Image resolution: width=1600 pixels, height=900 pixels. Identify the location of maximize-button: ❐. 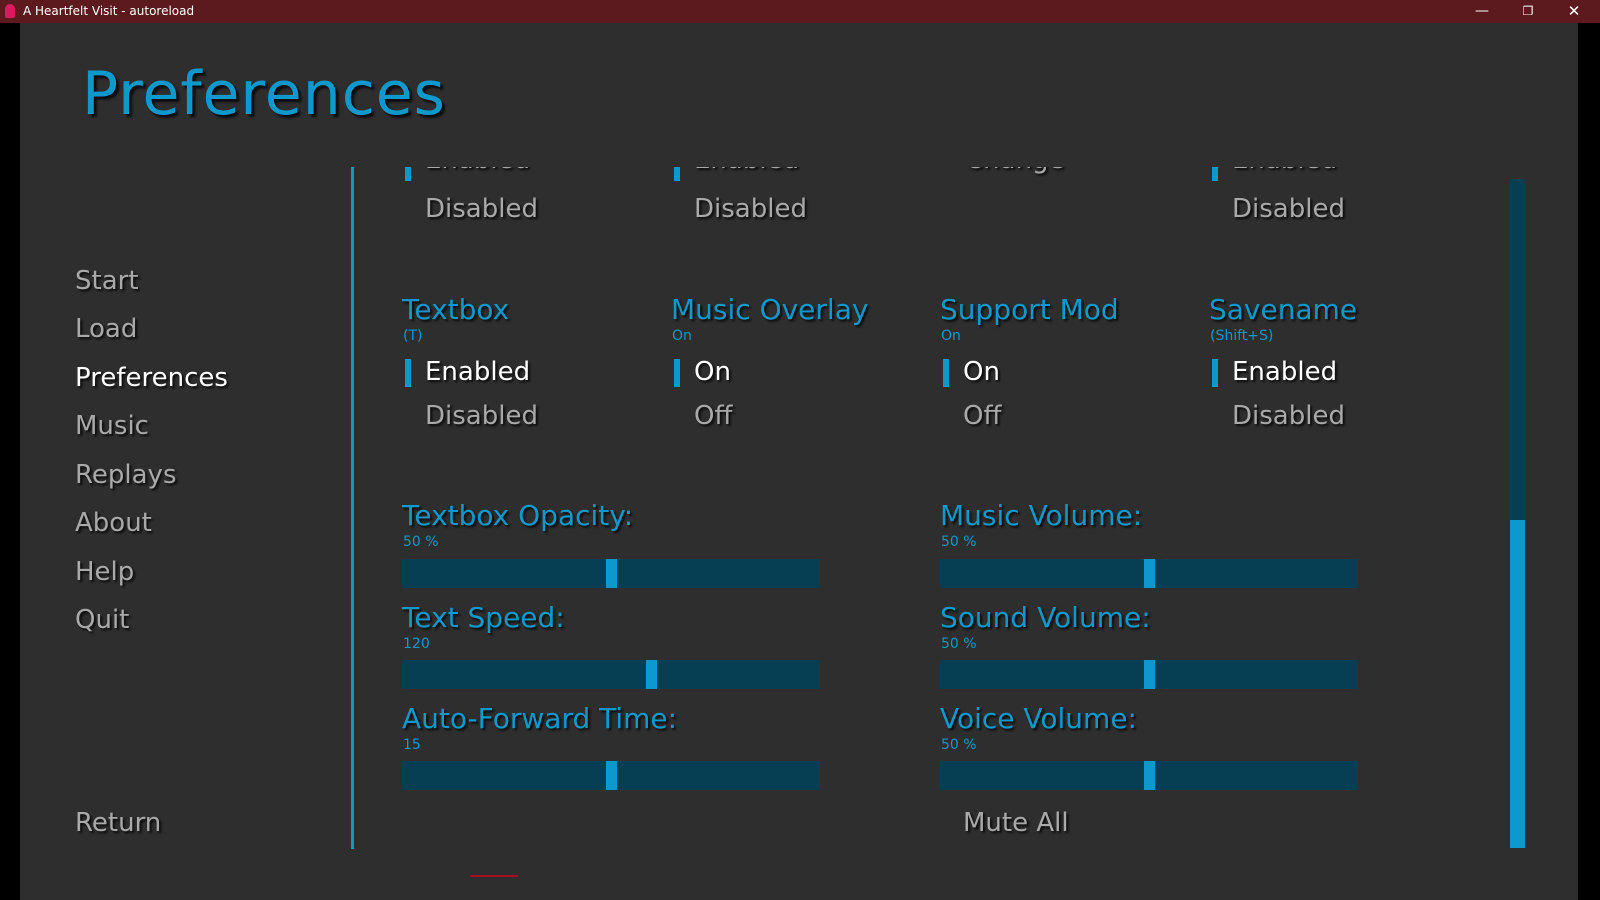
(1528, 11).